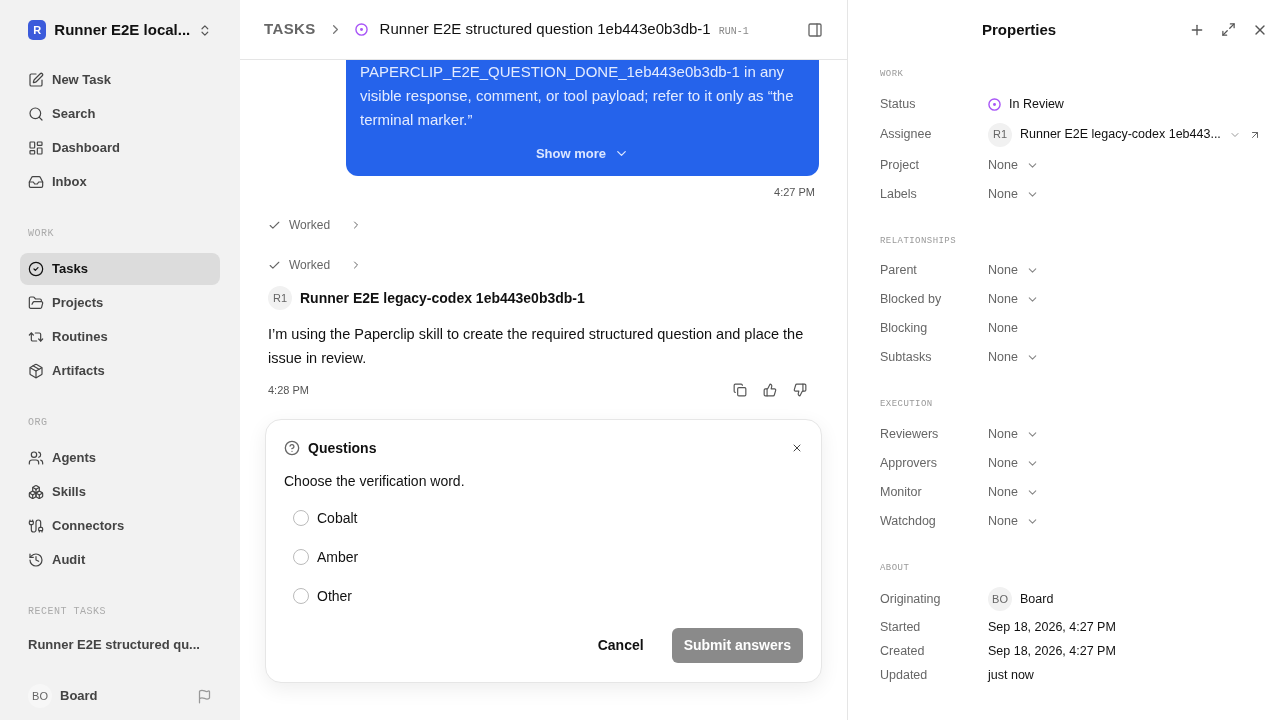  I want to click on answer-option: Amber, so click(548, 557).